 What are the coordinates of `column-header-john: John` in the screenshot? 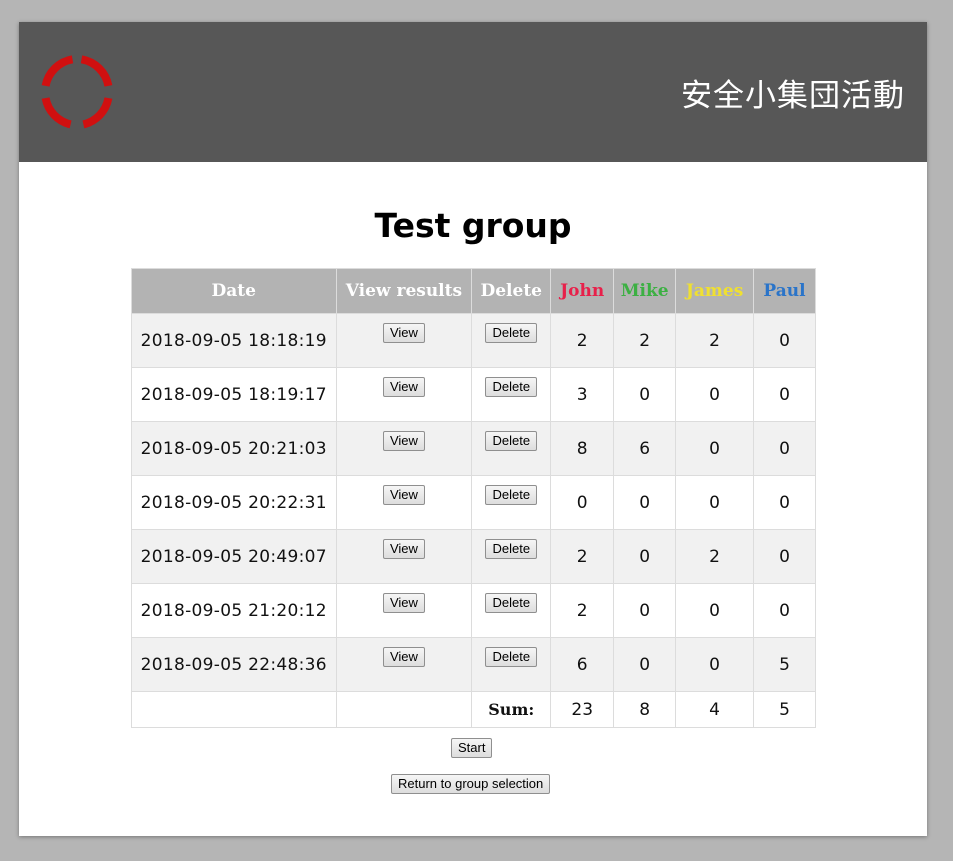 It's located at (582, 291).